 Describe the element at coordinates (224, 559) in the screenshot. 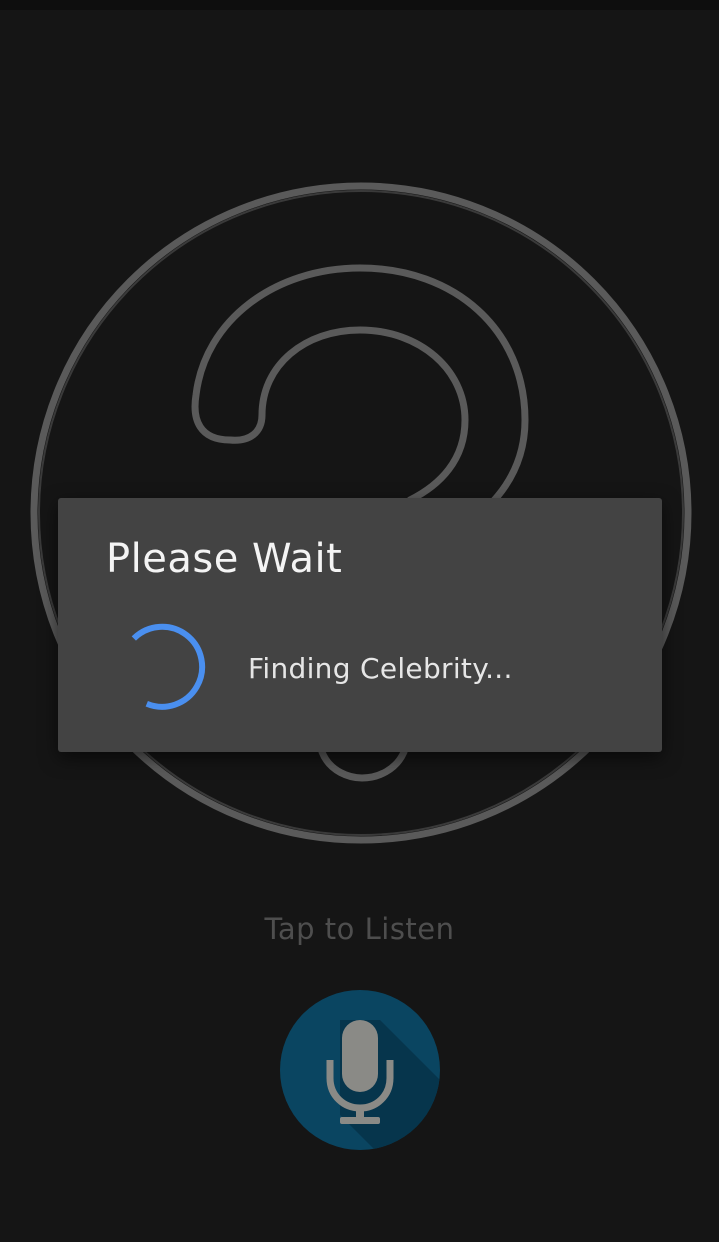

I see `dialog-title: Please Wait` at that location.